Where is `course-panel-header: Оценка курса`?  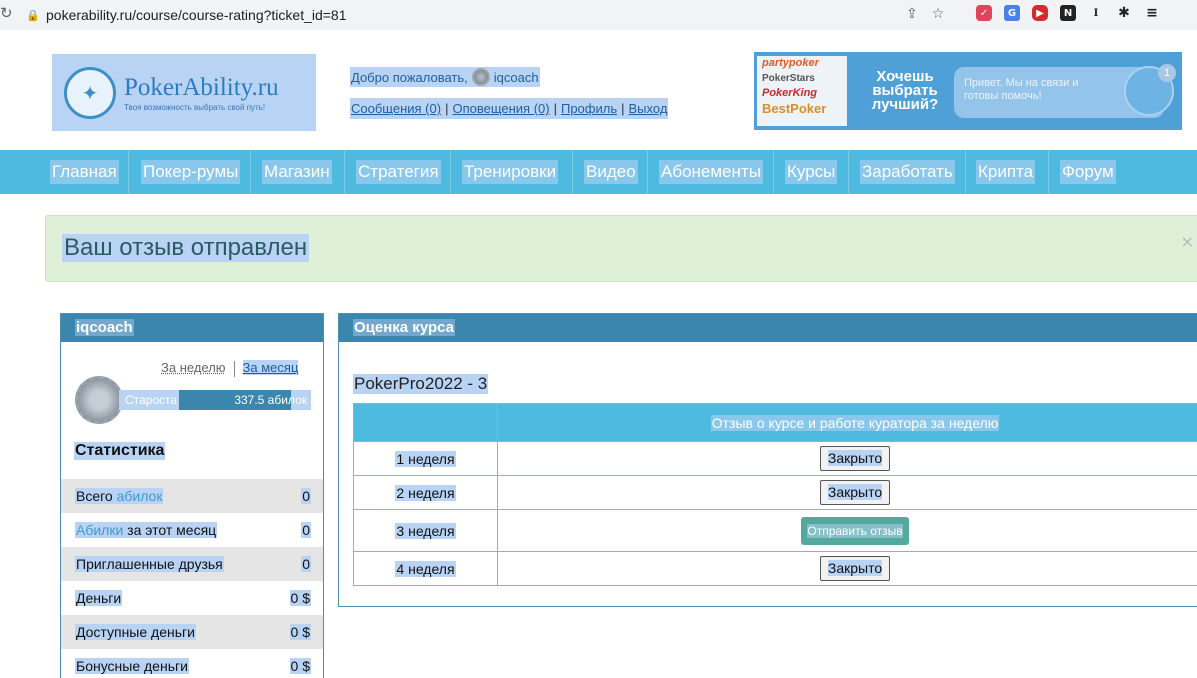
course-panel-header: Оценка курса is located at coordinates (768, 328).